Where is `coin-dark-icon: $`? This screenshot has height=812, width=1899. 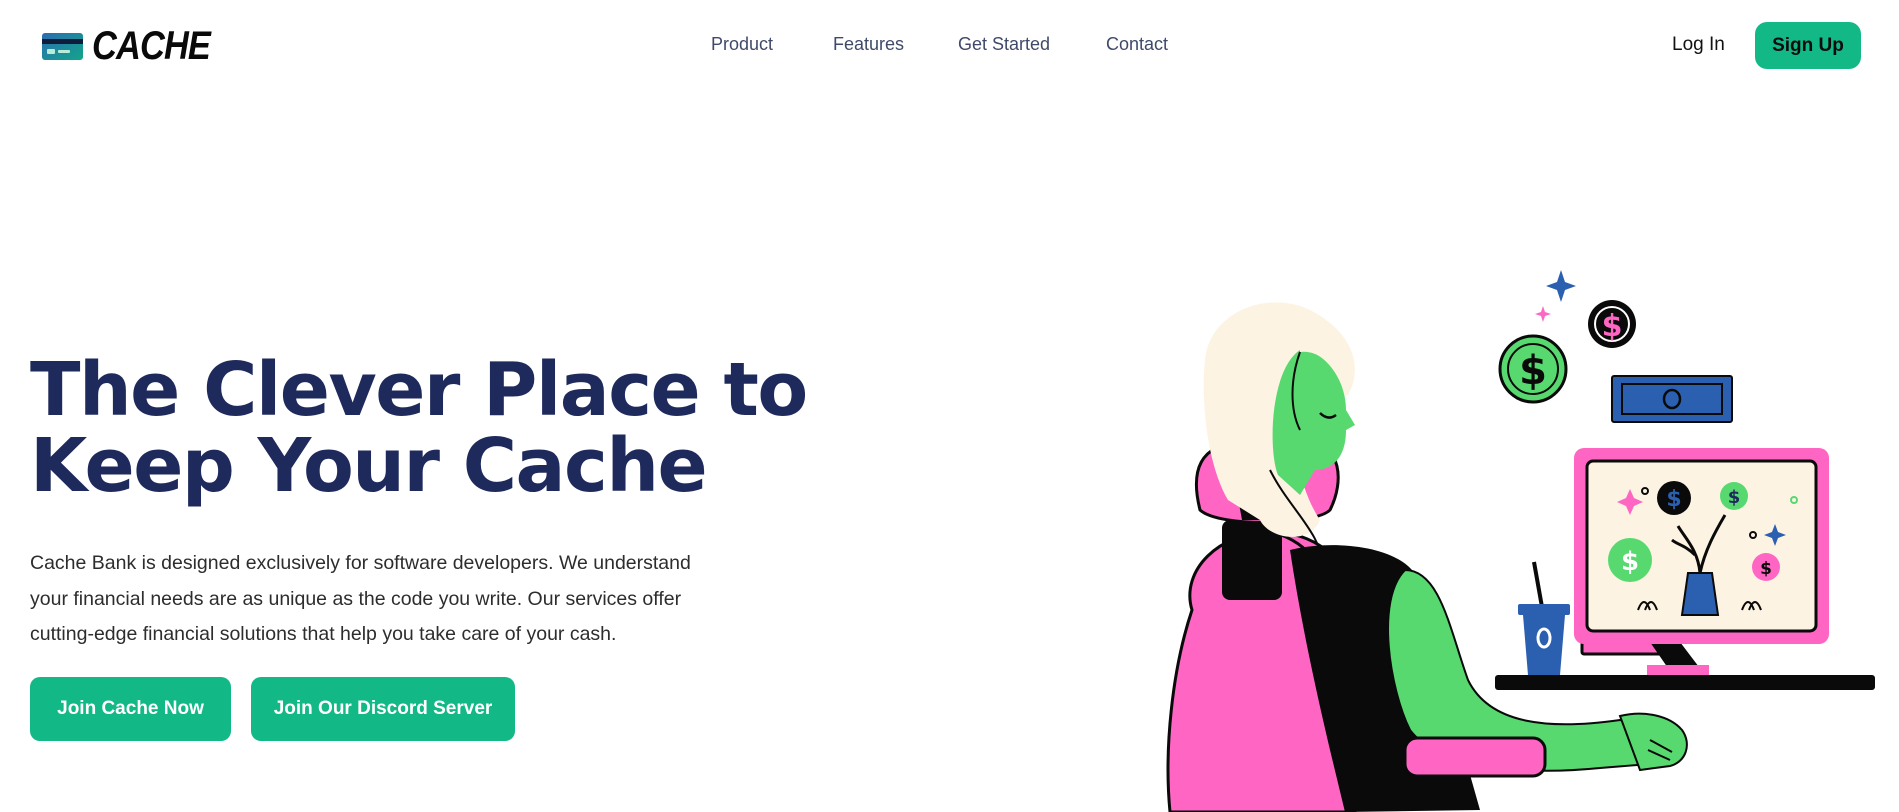
coin-dark-icon: $ is located at coordinates (1612, 326).